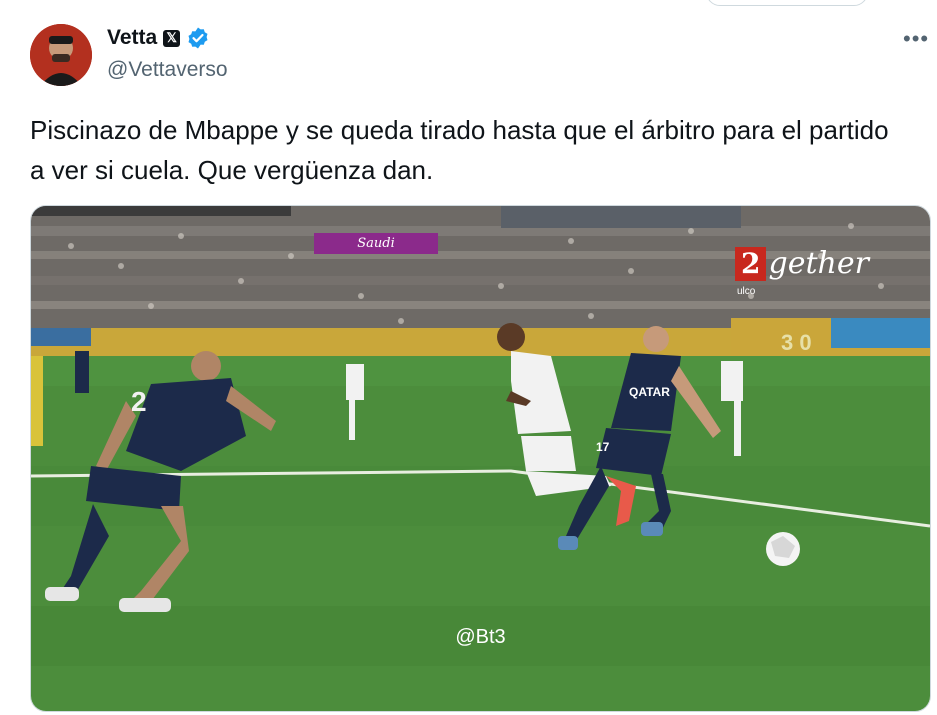 This screenshot has width=937, height=715. Describe the element at coordinates (480, 637) in the screenshot. I see `video-watermark: @Bt3` at that location.